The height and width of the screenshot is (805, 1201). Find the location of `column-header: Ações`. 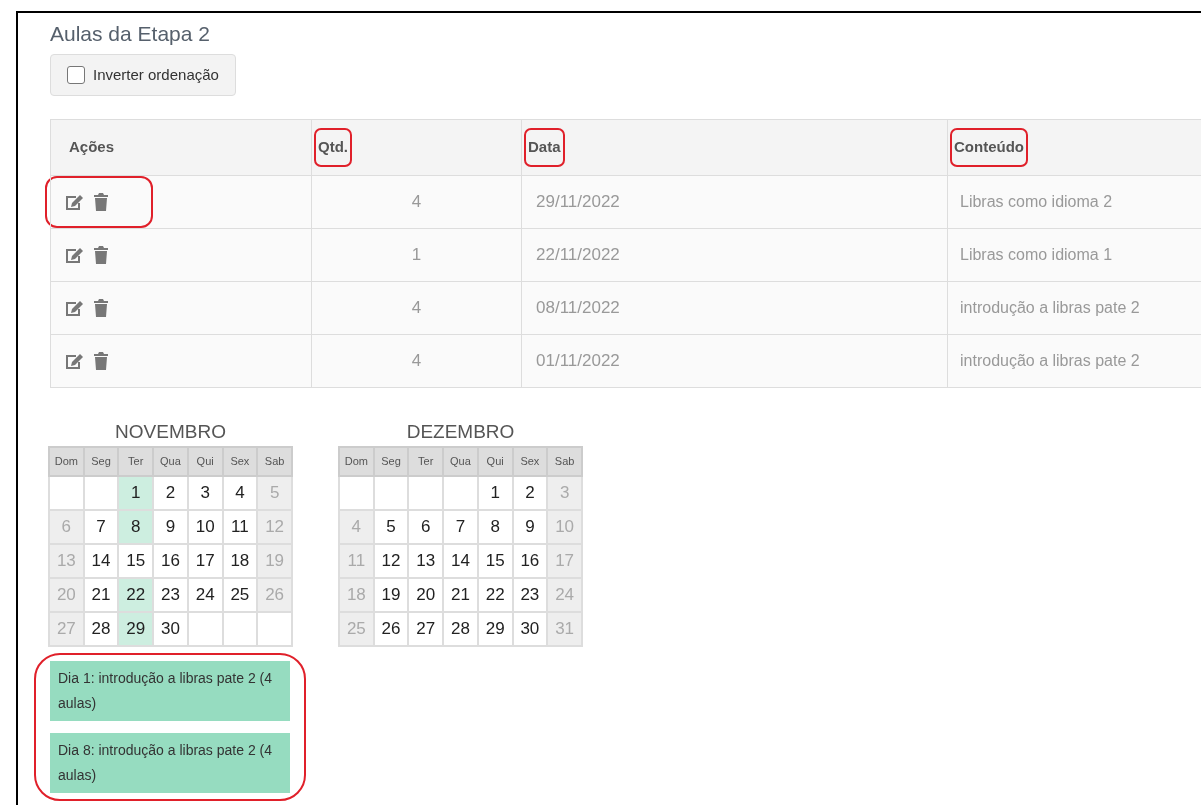

column-header: Ações is located at coordinates (92, 147).